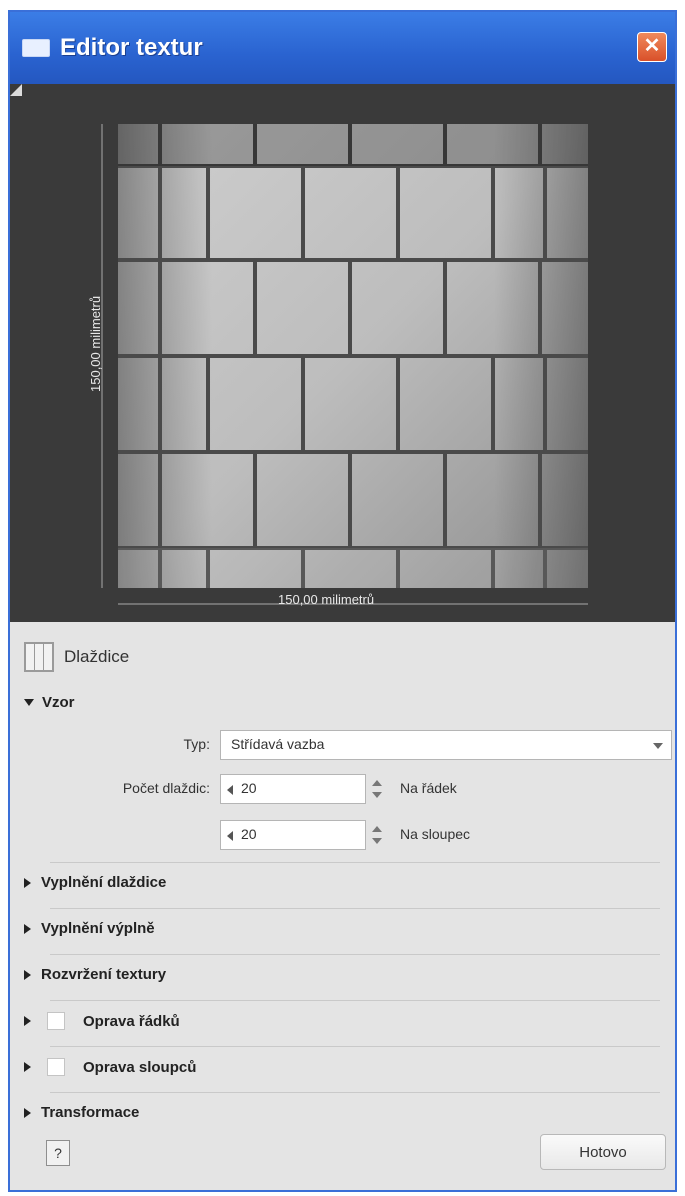 The height and width of the screenshot is (1196, 685). What do you see at coordinates (446, 745) in the screenshot?
I see `type-select: Střídavá vazba` at bounding box center [446, 745].